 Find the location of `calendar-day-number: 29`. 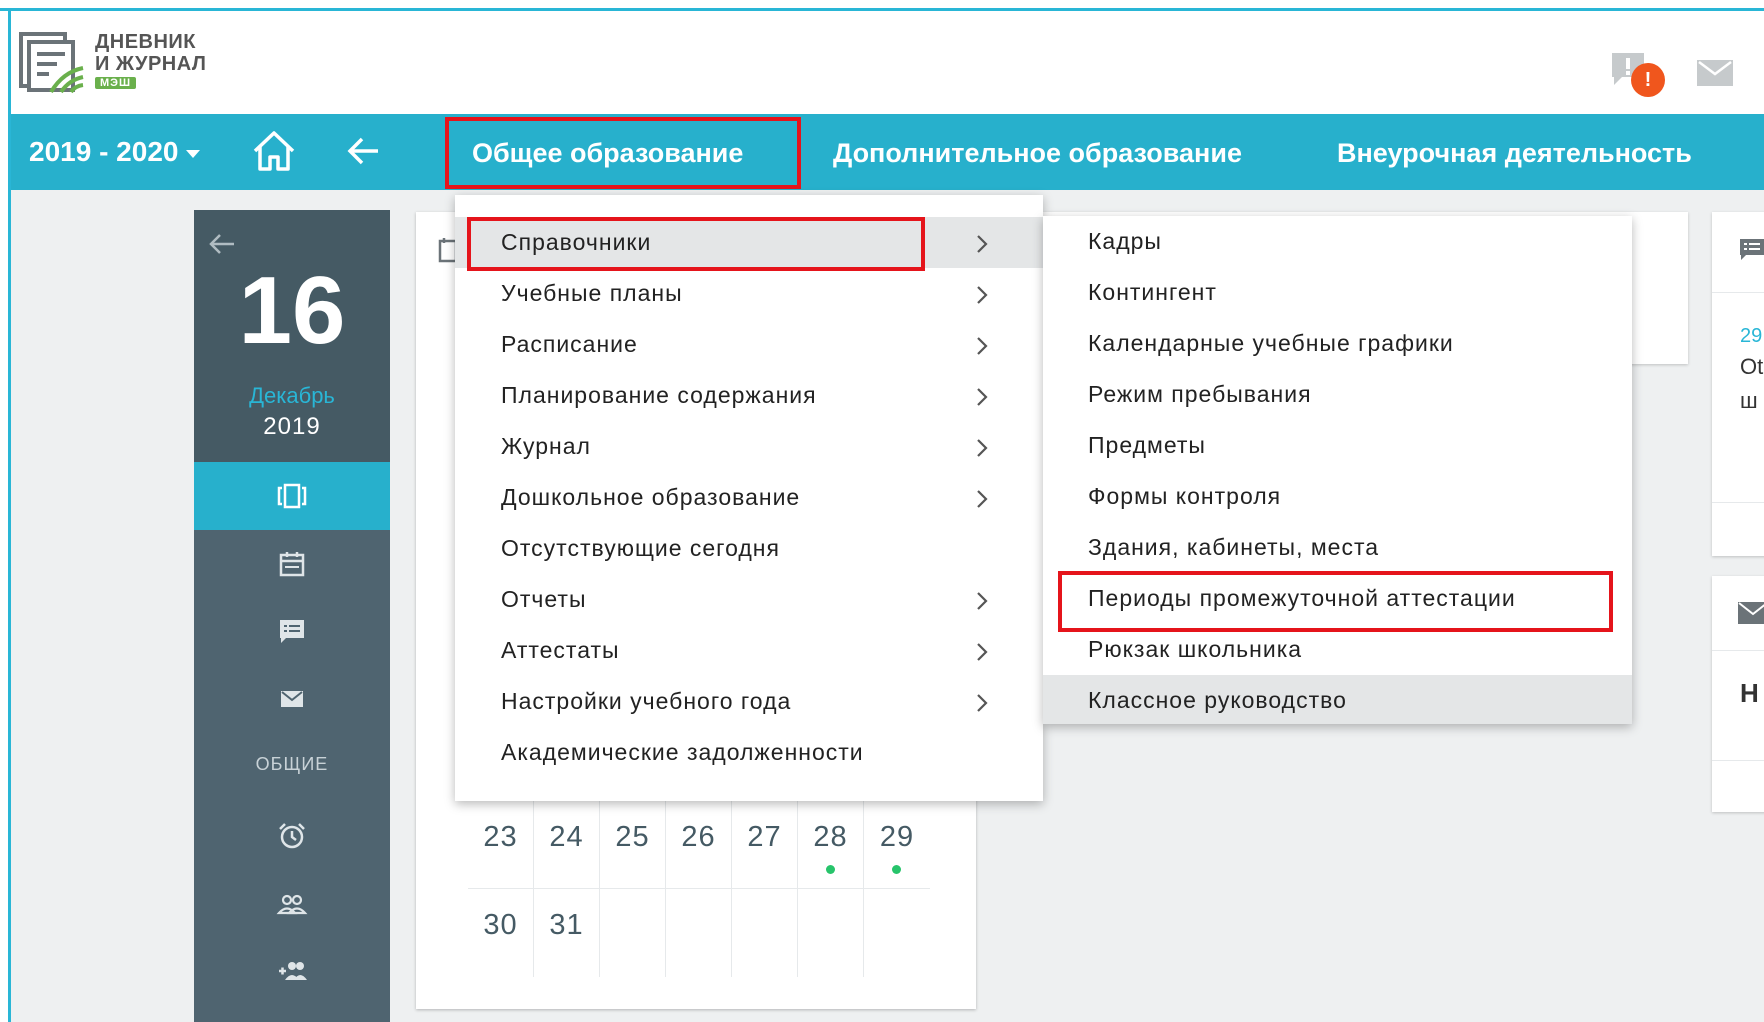

calendar-day-number: 29 is located at coordinates (897, 837).